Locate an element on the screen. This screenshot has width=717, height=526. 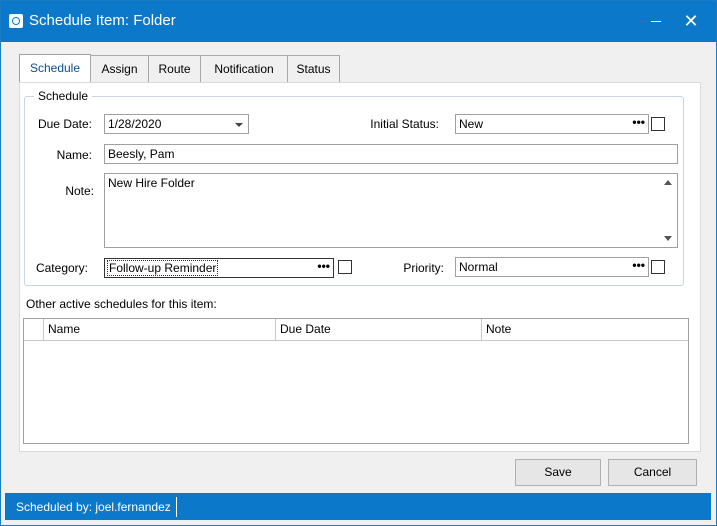
camera-icon is located at coordinates (16, 21).